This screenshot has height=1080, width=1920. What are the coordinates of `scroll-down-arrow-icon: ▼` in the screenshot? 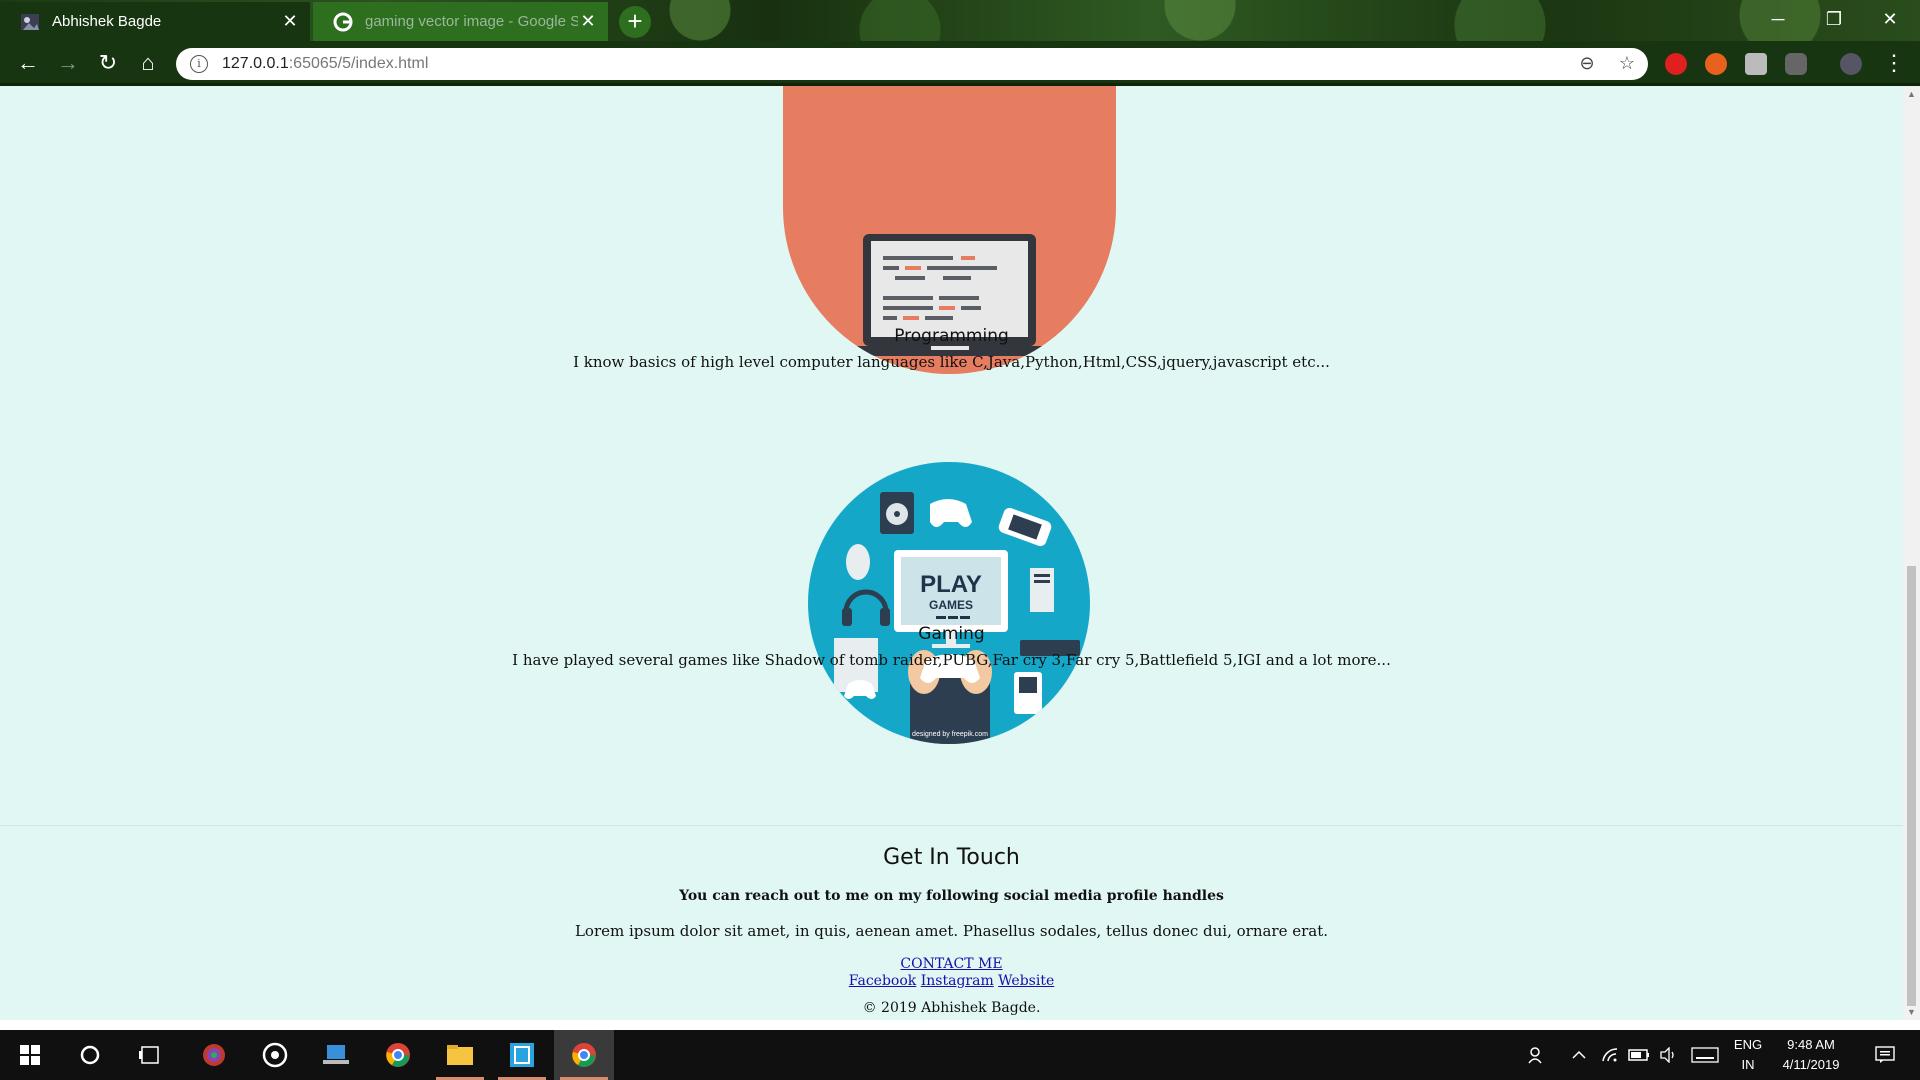 It's located at (1911, 1012).